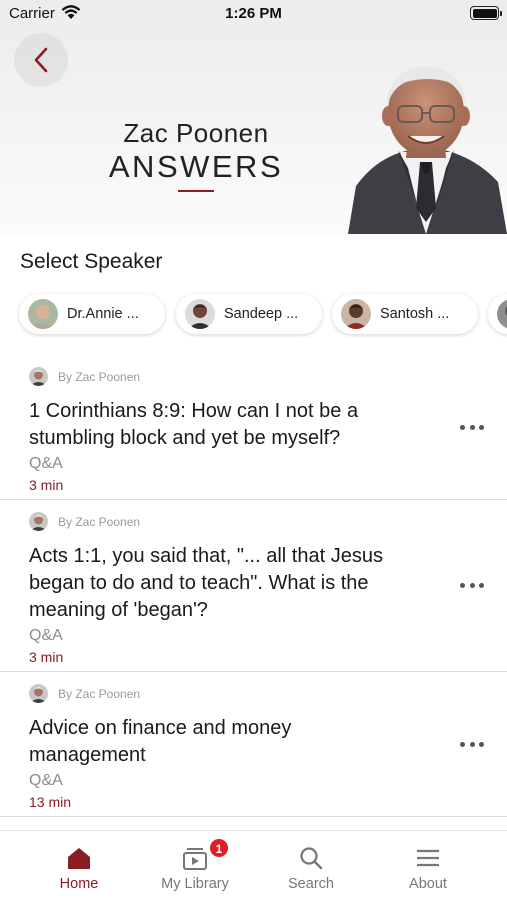  What do you see at coordinates (311, 884) in the screenshot?
I see `tab-label: Search` at bounding box center [311, 884].